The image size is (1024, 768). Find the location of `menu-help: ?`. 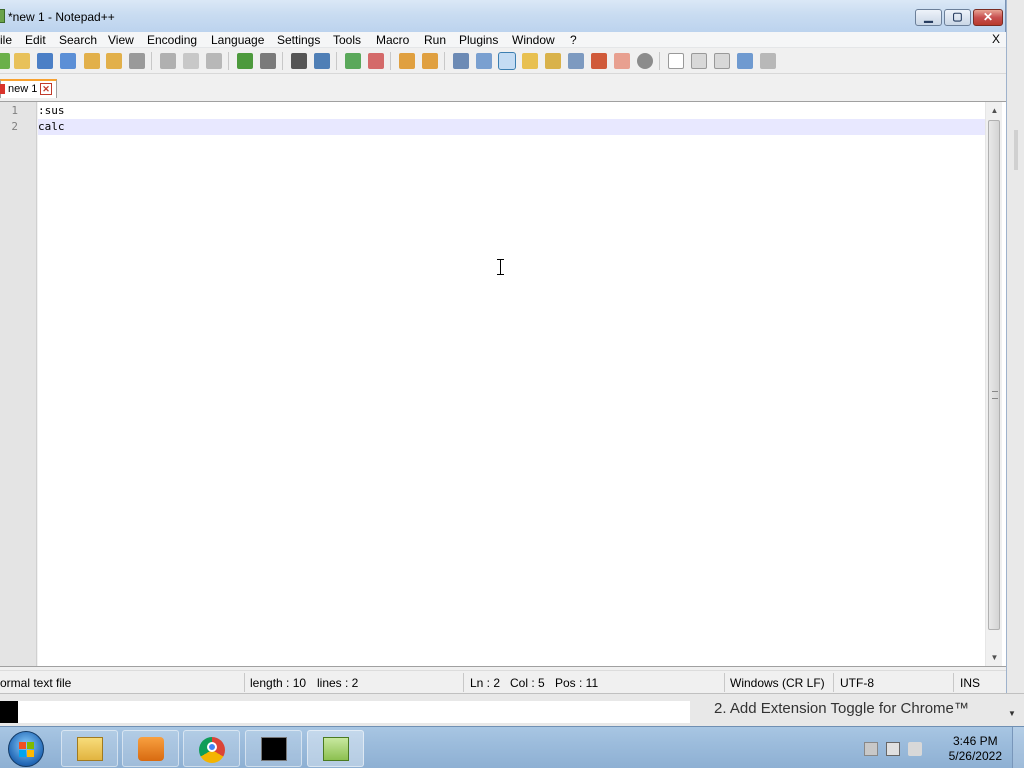

menu-help: ? is located at coordinates (573, 40).